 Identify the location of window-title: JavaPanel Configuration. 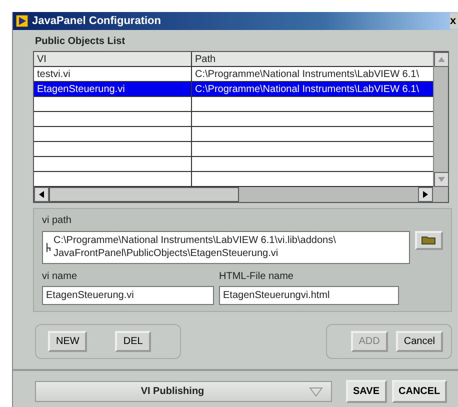
(96, 21).